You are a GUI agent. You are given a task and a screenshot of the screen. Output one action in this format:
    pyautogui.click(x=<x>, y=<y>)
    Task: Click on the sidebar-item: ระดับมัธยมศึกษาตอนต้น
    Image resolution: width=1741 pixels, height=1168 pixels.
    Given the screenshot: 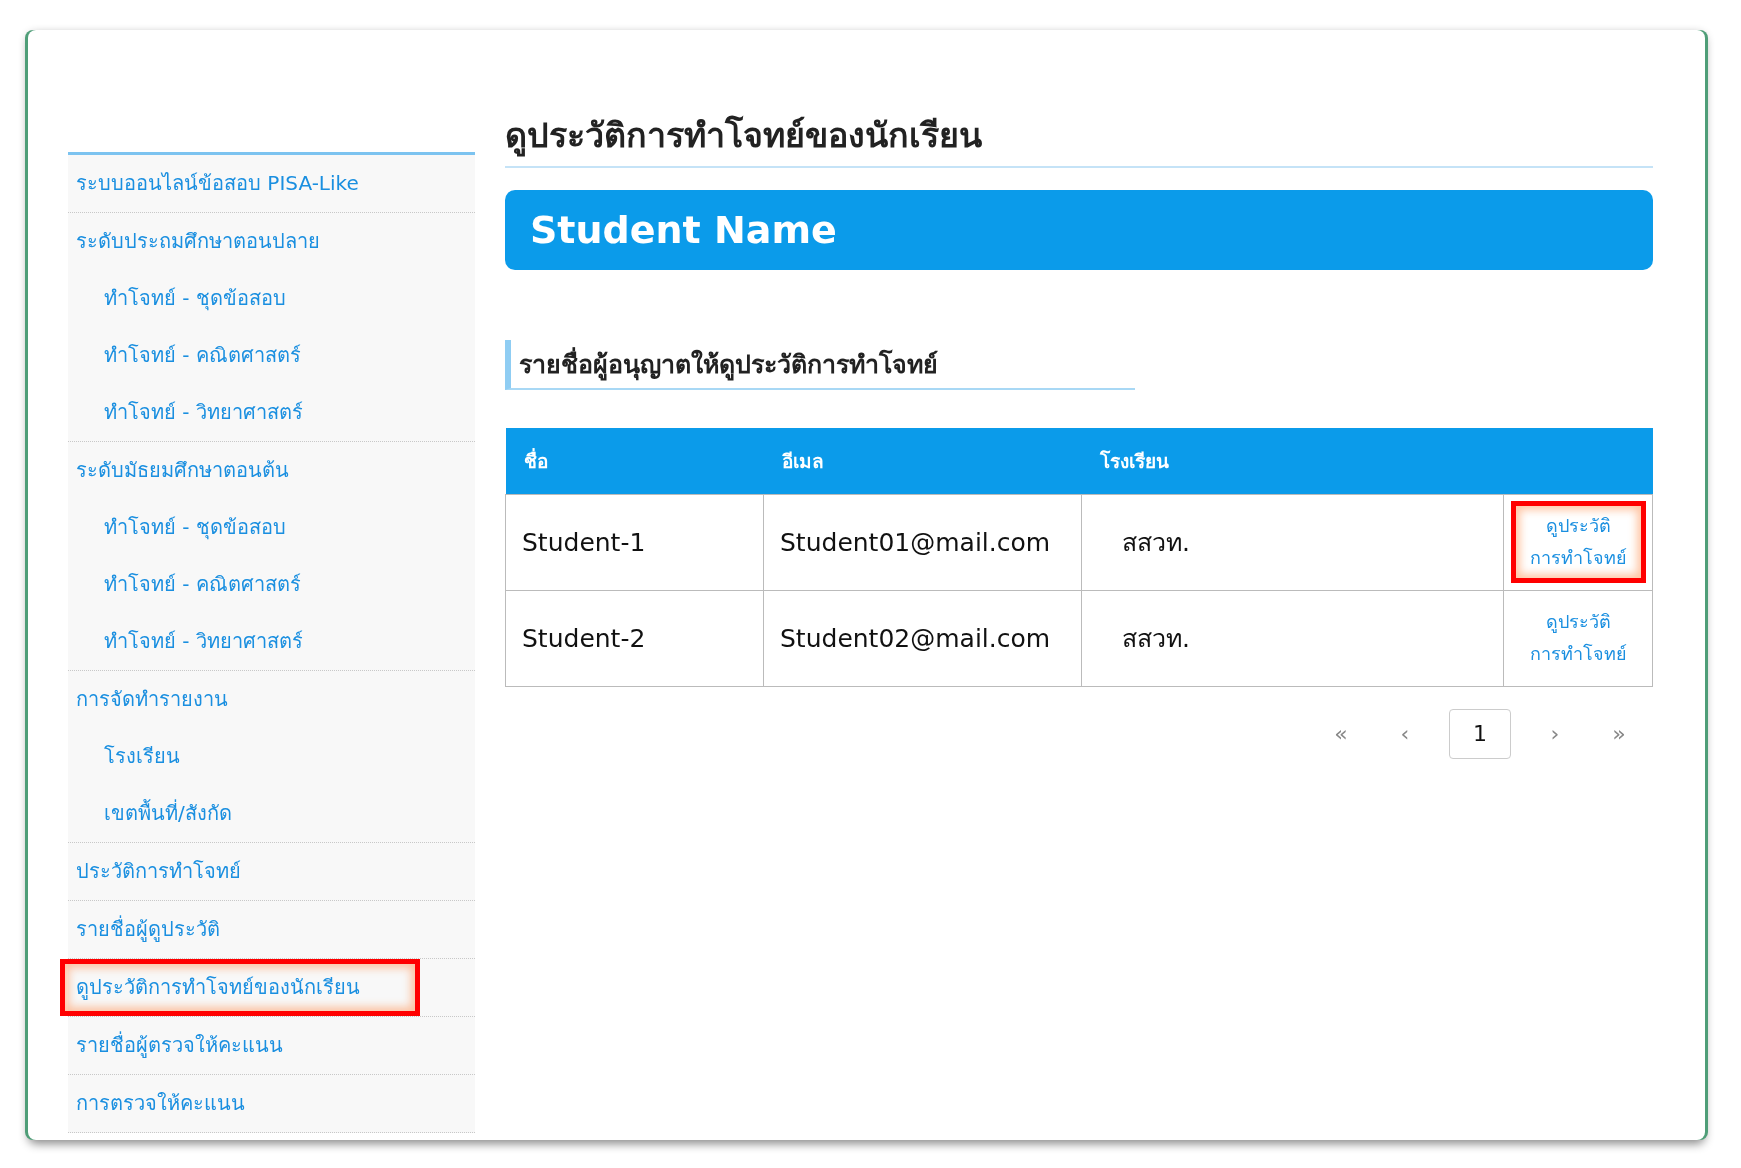 What is the action you would take?
    pyautogui.click(x=271, y=470)
    